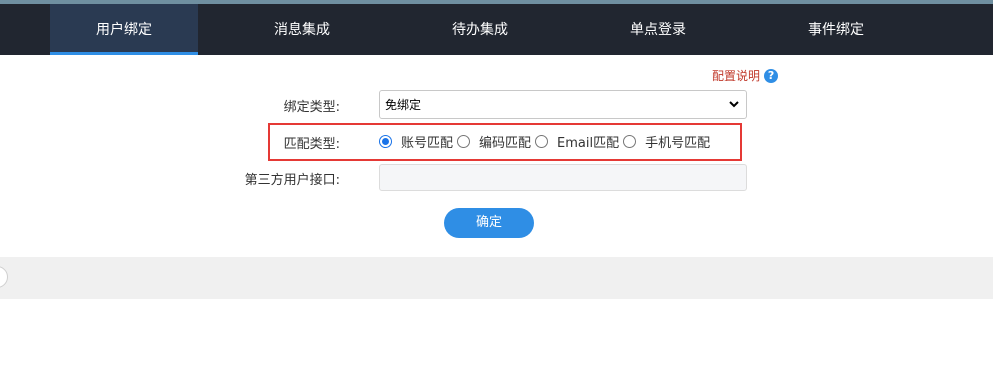 The height and width of the screenshot is (384, 993). I want to click on footer-band, so click(496, 278).